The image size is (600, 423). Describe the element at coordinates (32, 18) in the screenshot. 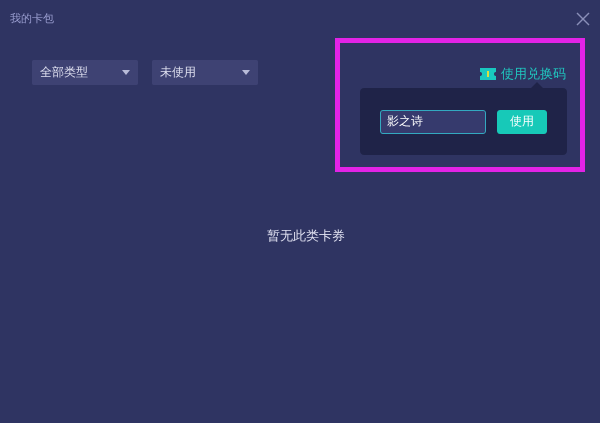

I see `window-title: 我的卡包` at that location.